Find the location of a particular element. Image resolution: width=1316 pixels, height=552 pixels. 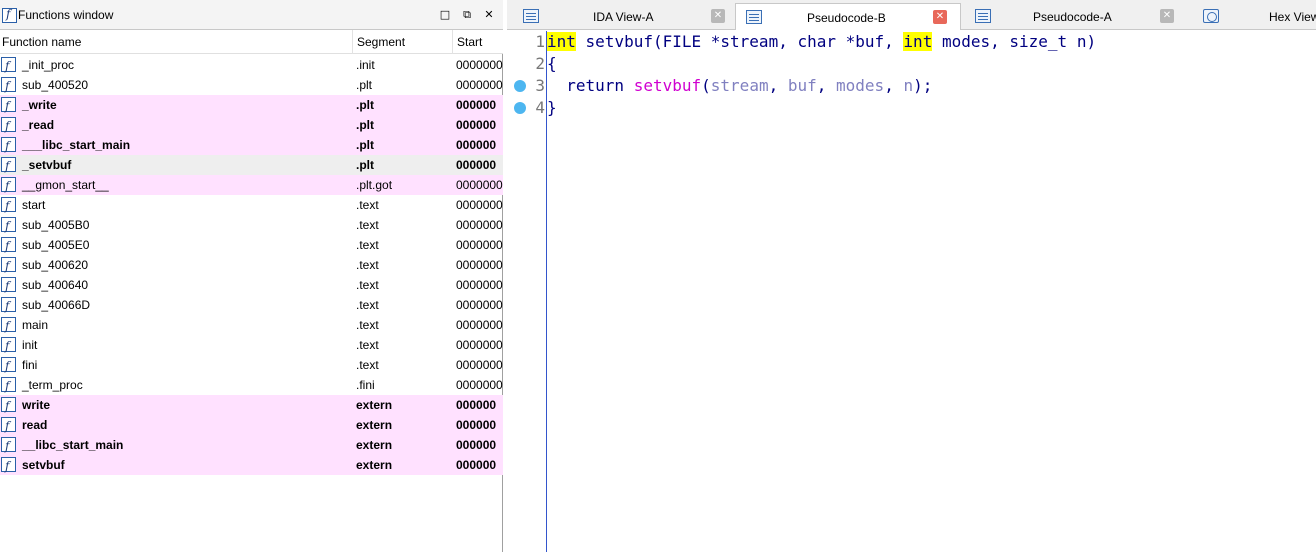

table-row: _init_proc .init 0000000 is located at coordinates (251, 65).